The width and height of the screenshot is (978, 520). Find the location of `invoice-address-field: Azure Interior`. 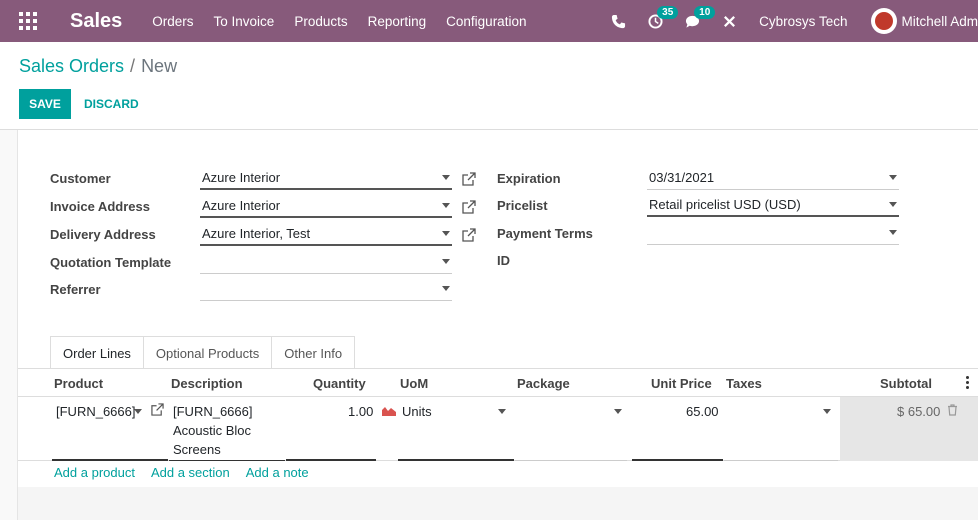

invoice-address-field: Azure Interior is located at coordinates (326, 206).